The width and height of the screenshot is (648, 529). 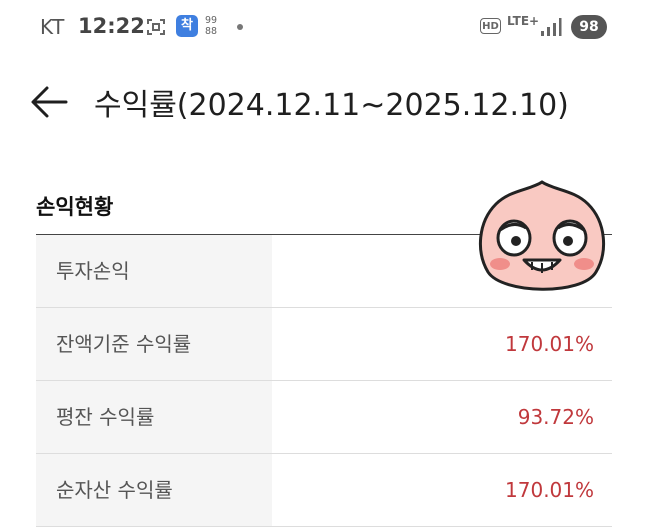 What do you see at coordinates (549, 344) in the screenshot?
I see `row-value-balance-return: 170.01%` at bounding box center [549, 344].